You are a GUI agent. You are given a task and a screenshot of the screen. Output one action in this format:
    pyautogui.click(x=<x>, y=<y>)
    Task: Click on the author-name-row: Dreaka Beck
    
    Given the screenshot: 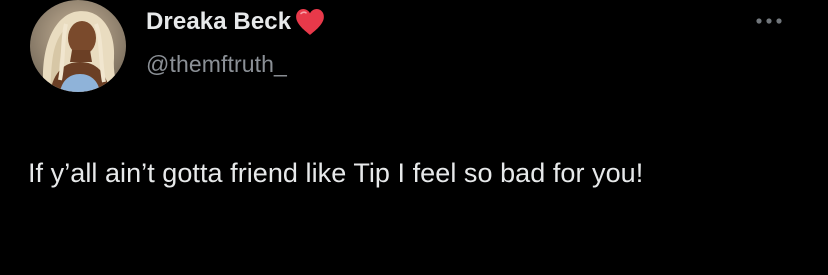 What is the action you would take?
    pyautogui.click(x=236, y=22)
    